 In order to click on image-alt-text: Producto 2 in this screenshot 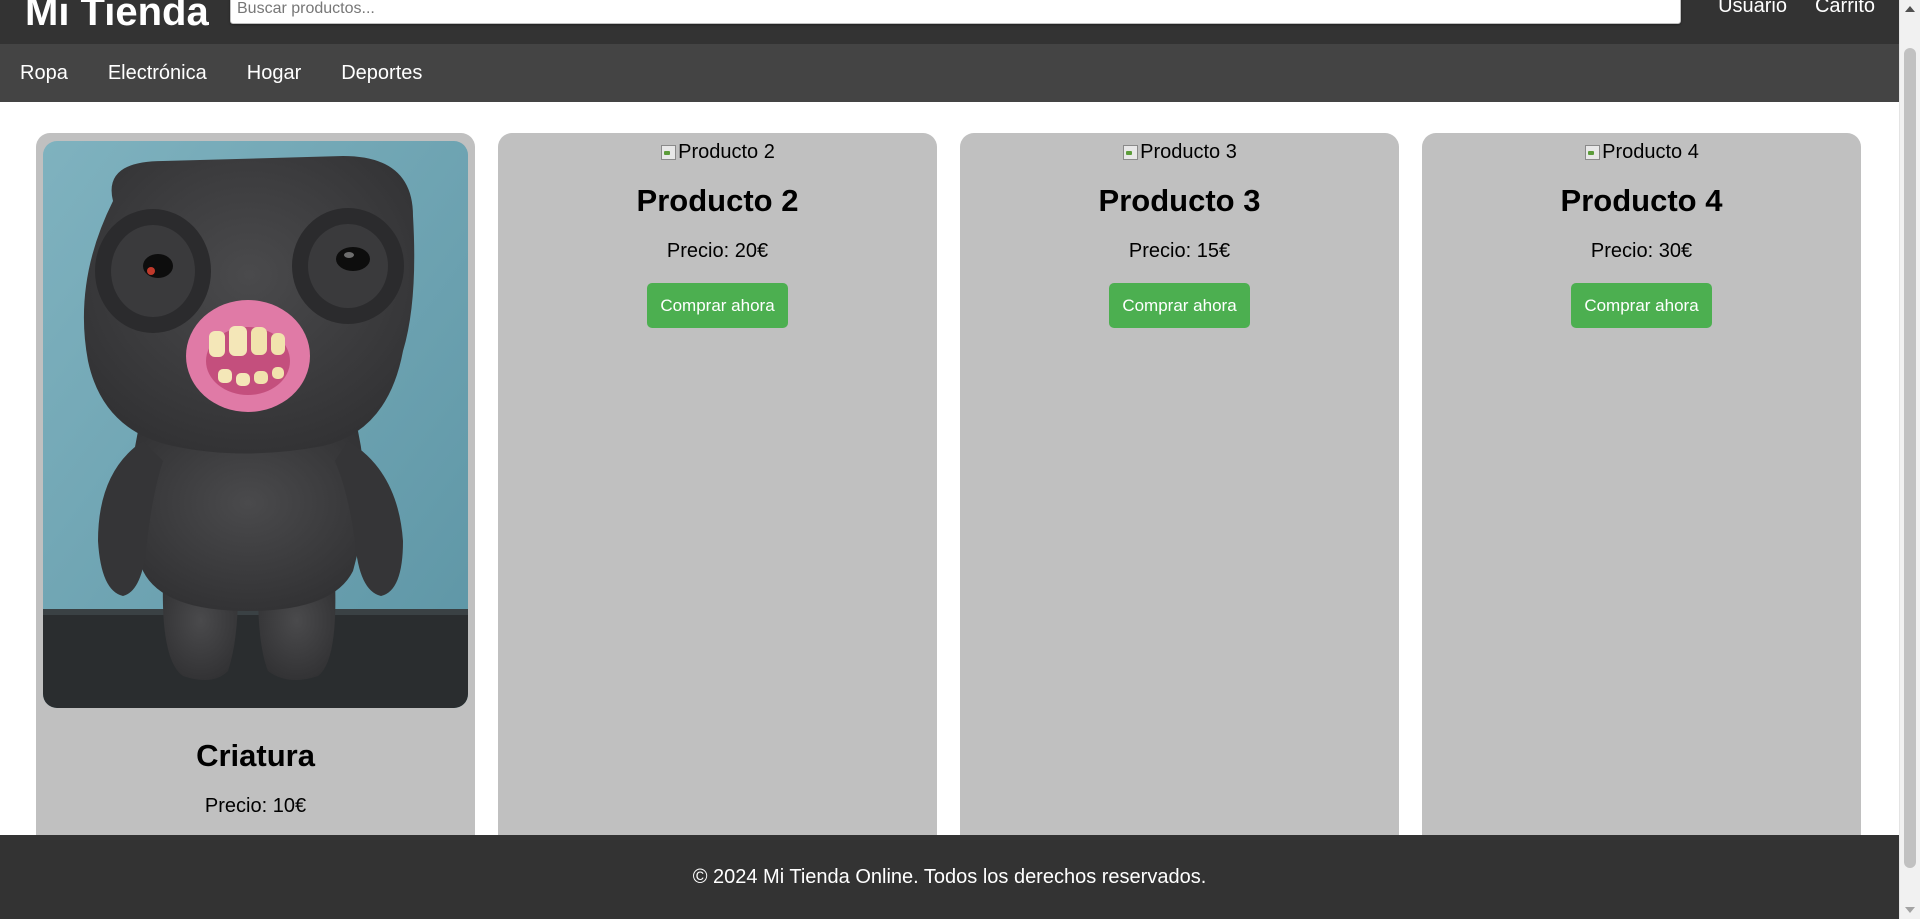, I will do `click(726, 152)`.